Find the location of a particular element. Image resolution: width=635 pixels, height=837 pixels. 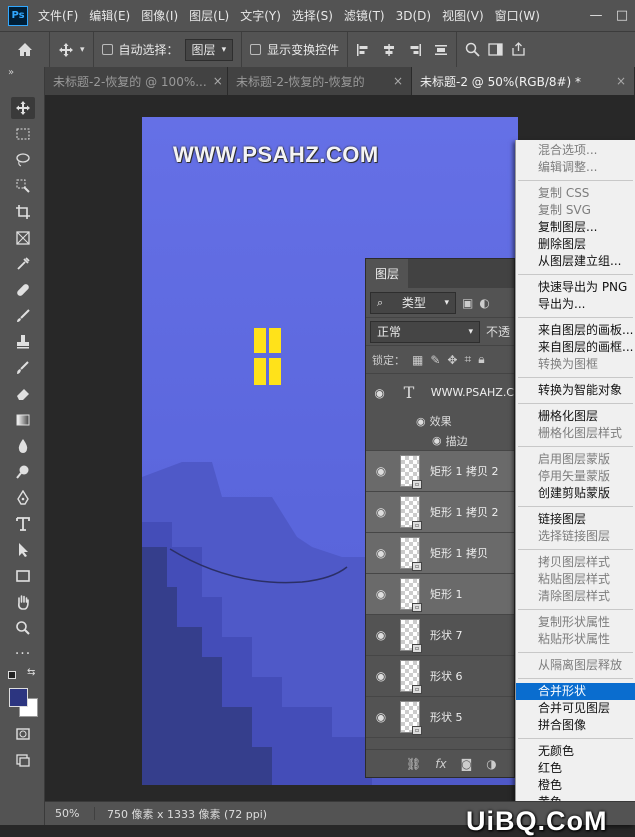

add-mask-icon: ◙ is located at coordinates (467, 764).